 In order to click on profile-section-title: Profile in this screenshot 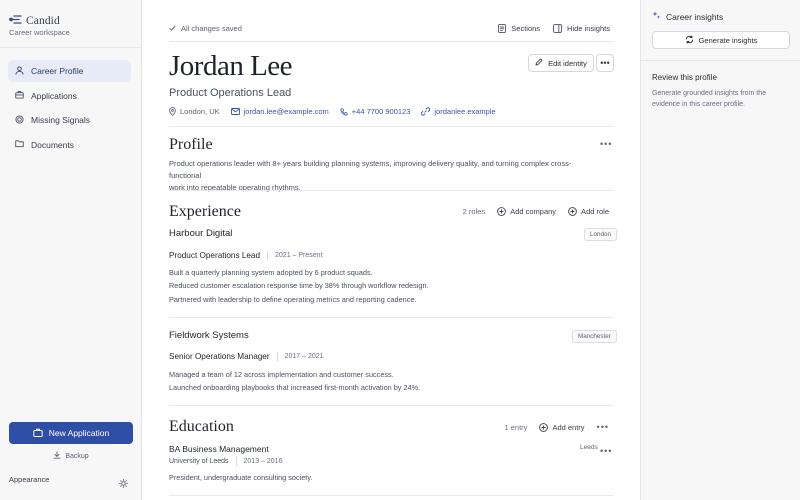, I will do `click(191, 144)`.